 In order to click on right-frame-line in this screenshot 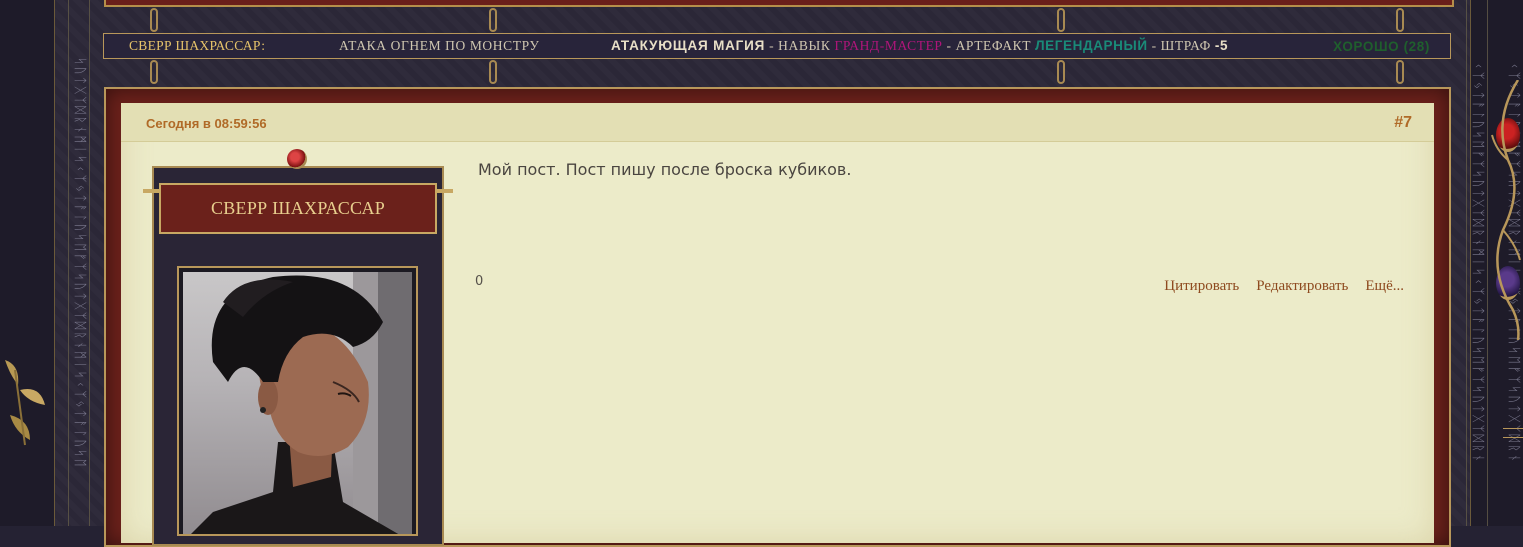, I will do `click(1513, 433)`.